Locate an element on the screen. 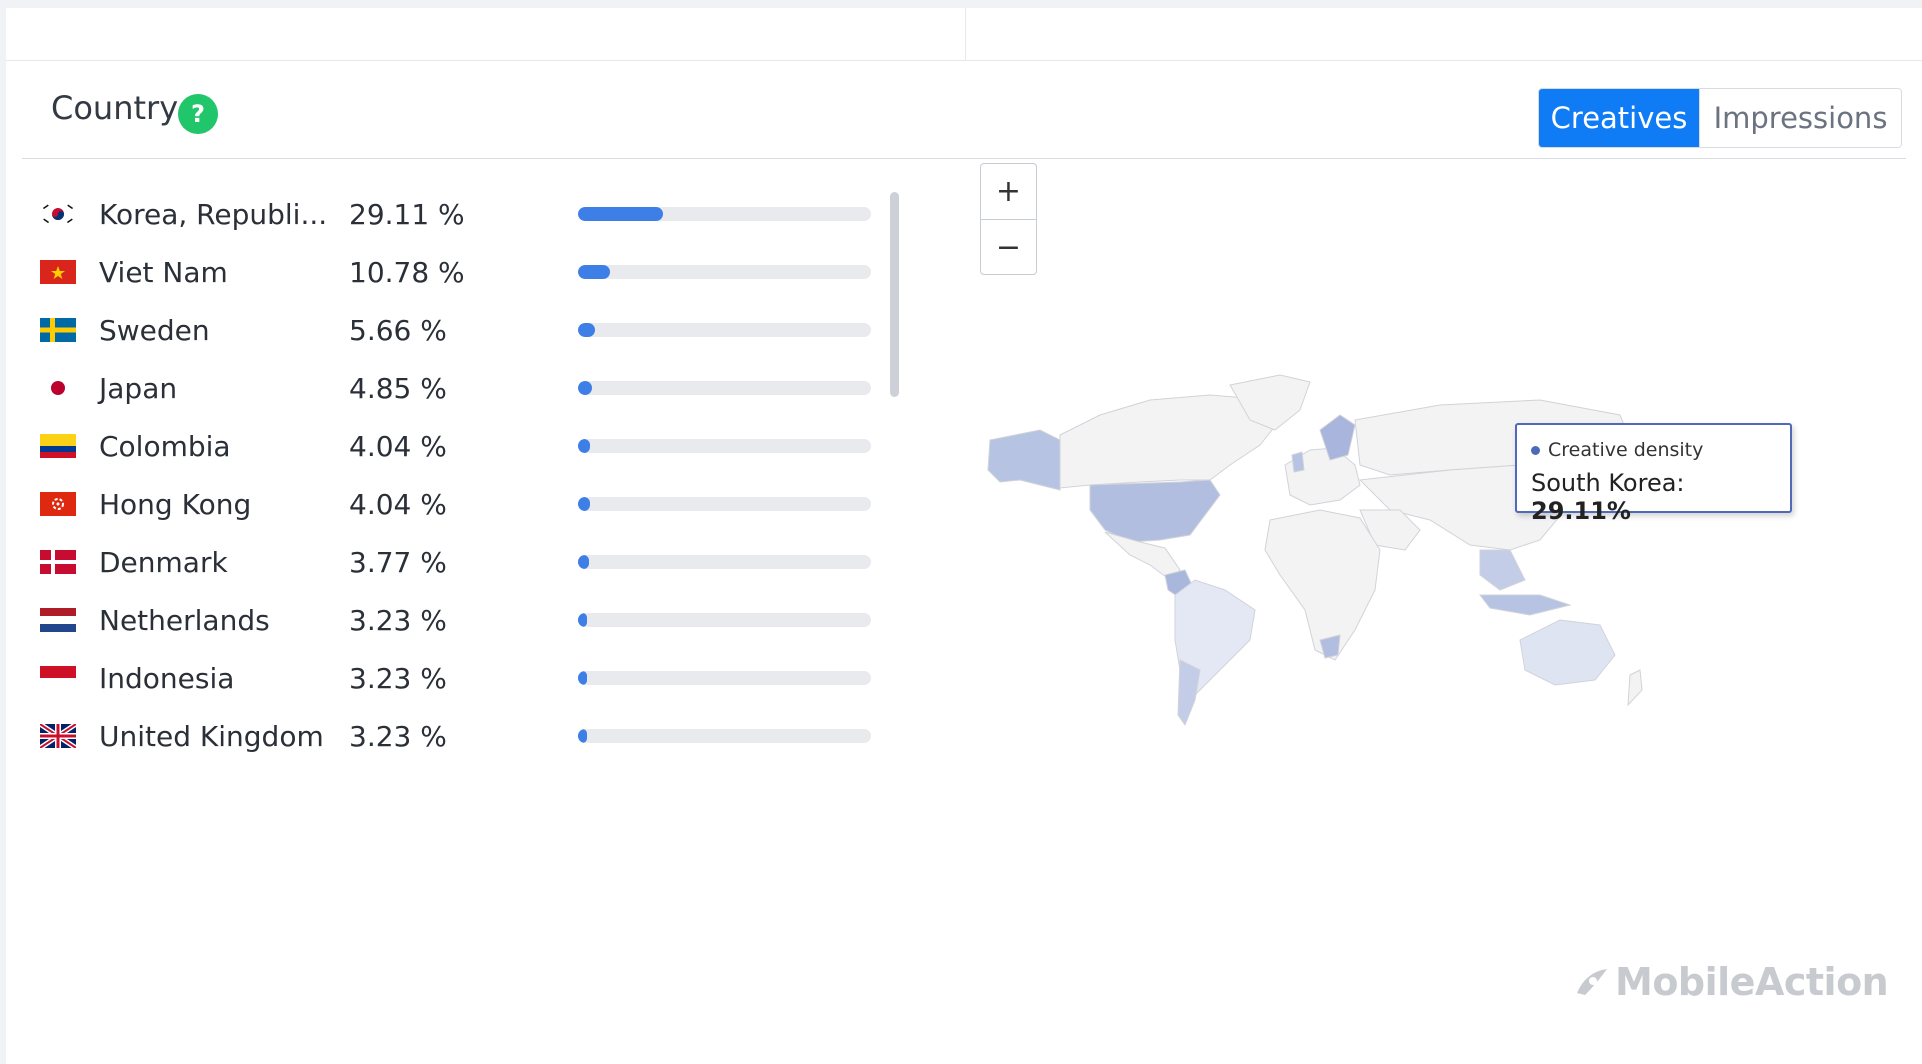  country-row: Netherlands 3.23 % is located at coordinates (465, 620).